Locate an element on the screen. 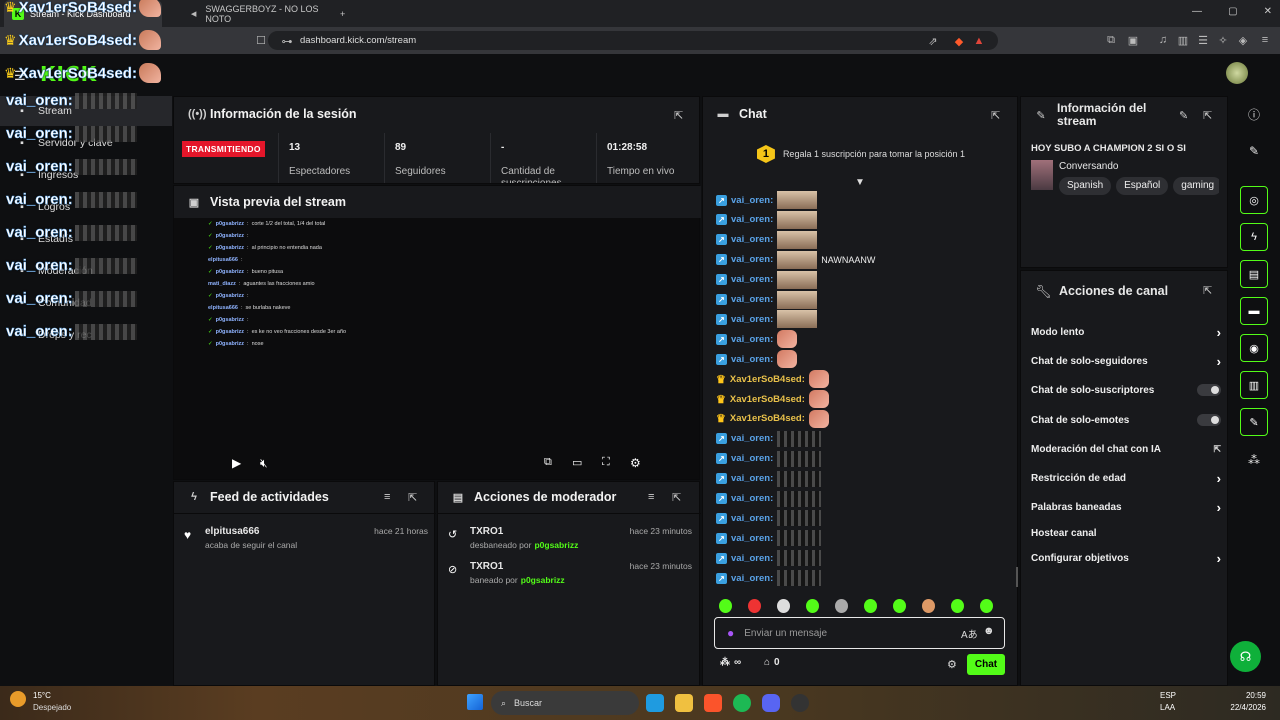 This screenshot has width=1280, height=720. broadcast-icon: ◉ is located at coordinates (1254, 348).